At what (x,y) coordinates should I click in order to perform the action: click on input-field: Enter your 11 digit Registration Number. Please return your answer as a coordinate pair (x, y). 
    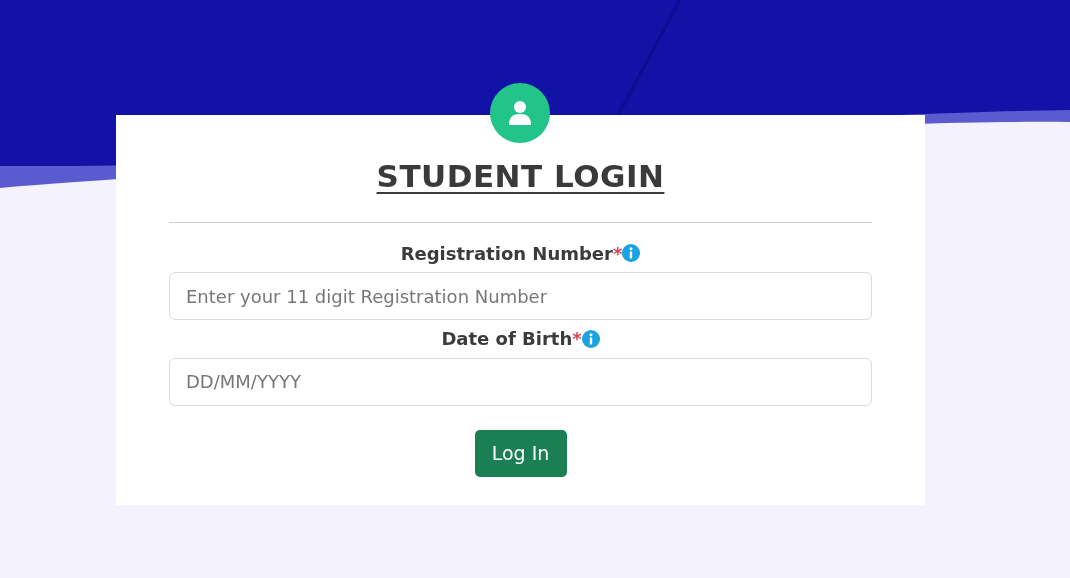
    Looking at the image, I should click on (520, 296).